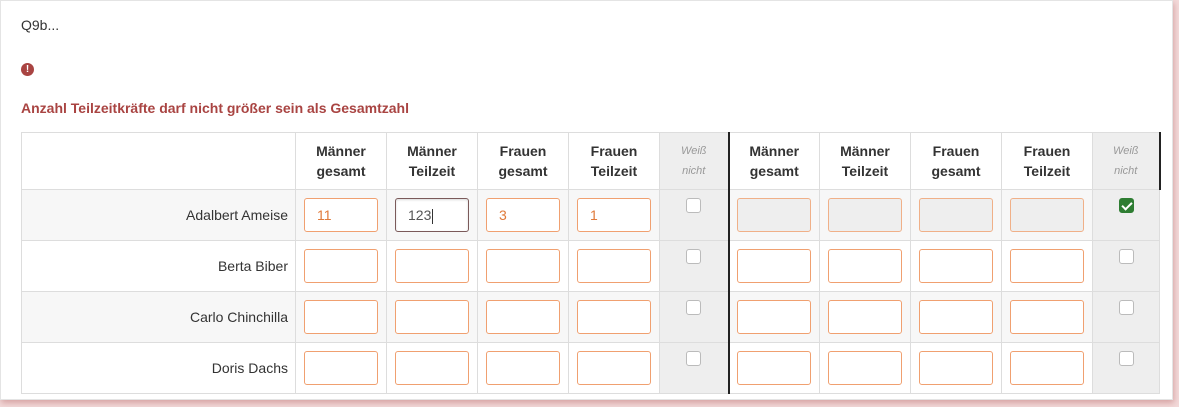 Image resolution: width=1179 pixels, height=407 pixels. What do you see at coordinates (774, 161) in the screenshot?
I see `header-men-total-2: Männer gesamt` at bounding box center [774, 161].